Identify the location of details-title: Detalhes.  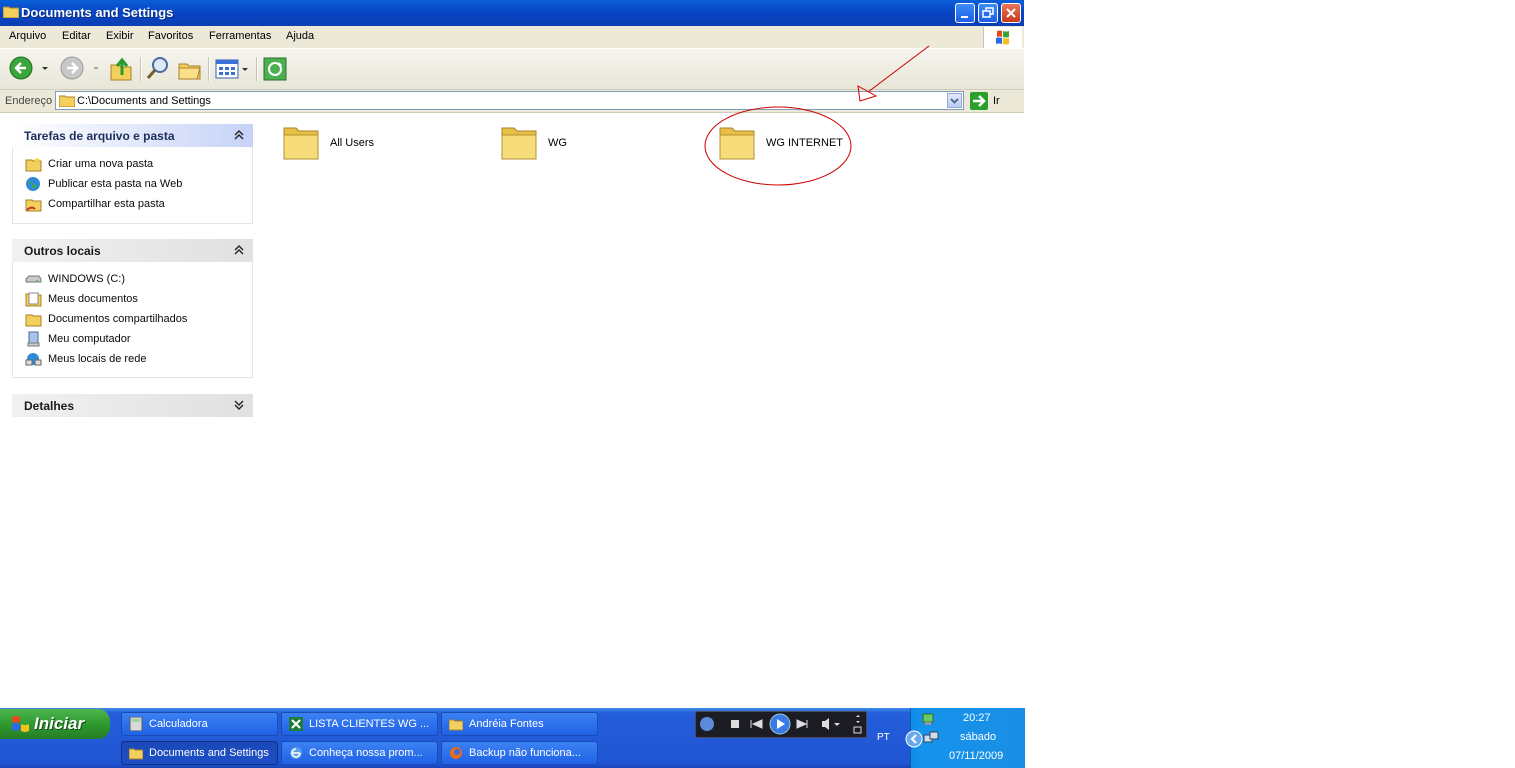
(49, 406).